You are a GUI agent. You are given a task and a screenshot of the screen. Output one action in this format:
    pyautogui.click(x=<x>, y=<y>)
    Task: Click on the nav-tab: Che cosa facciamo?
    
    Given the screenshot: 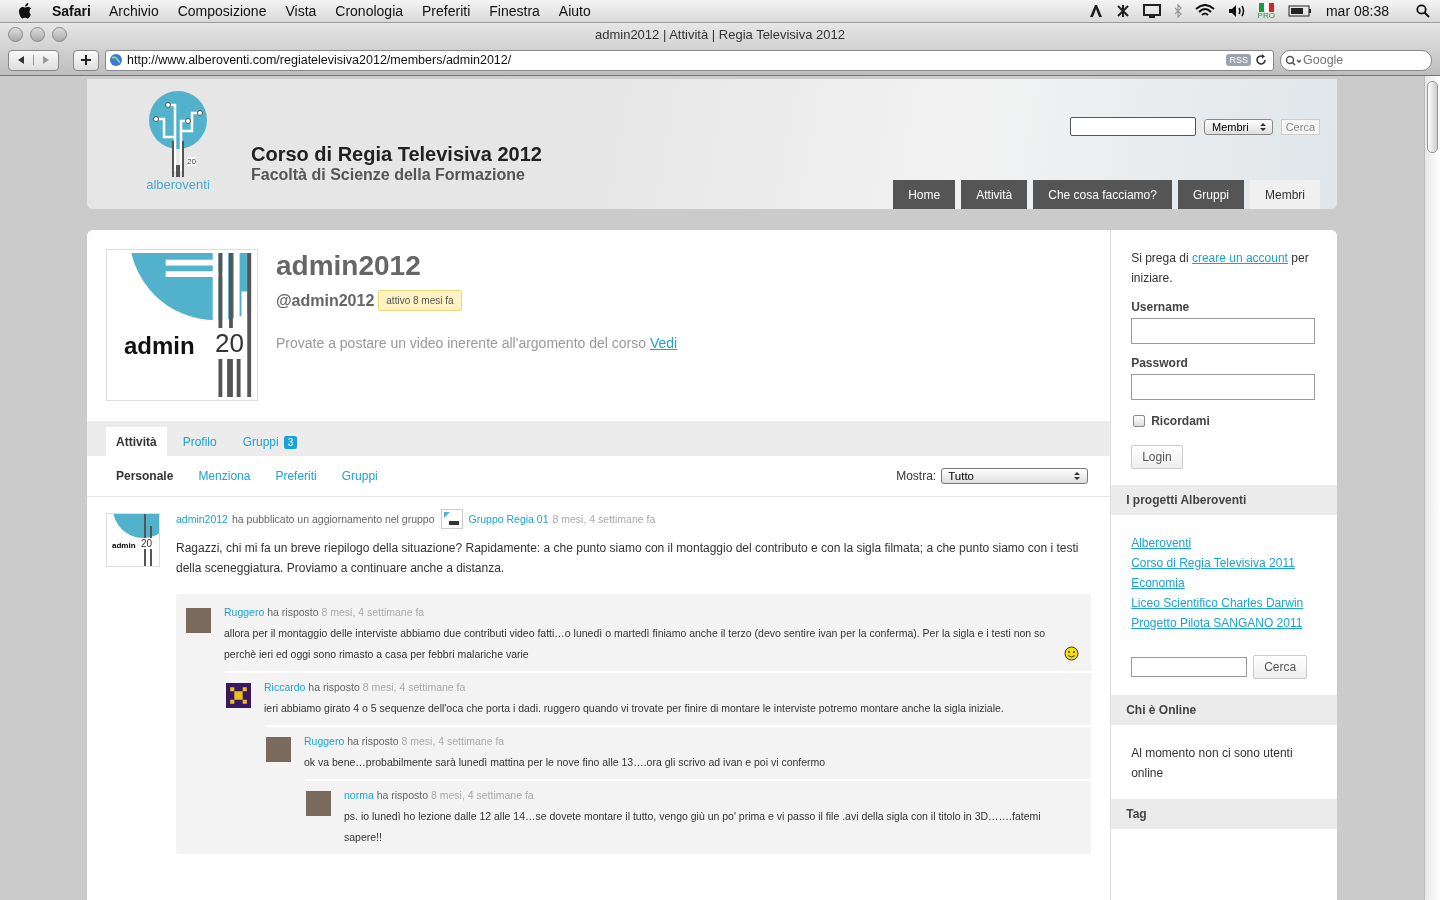 What is the action you would take?
    pyautogui.click(x=1102, y=194)
    